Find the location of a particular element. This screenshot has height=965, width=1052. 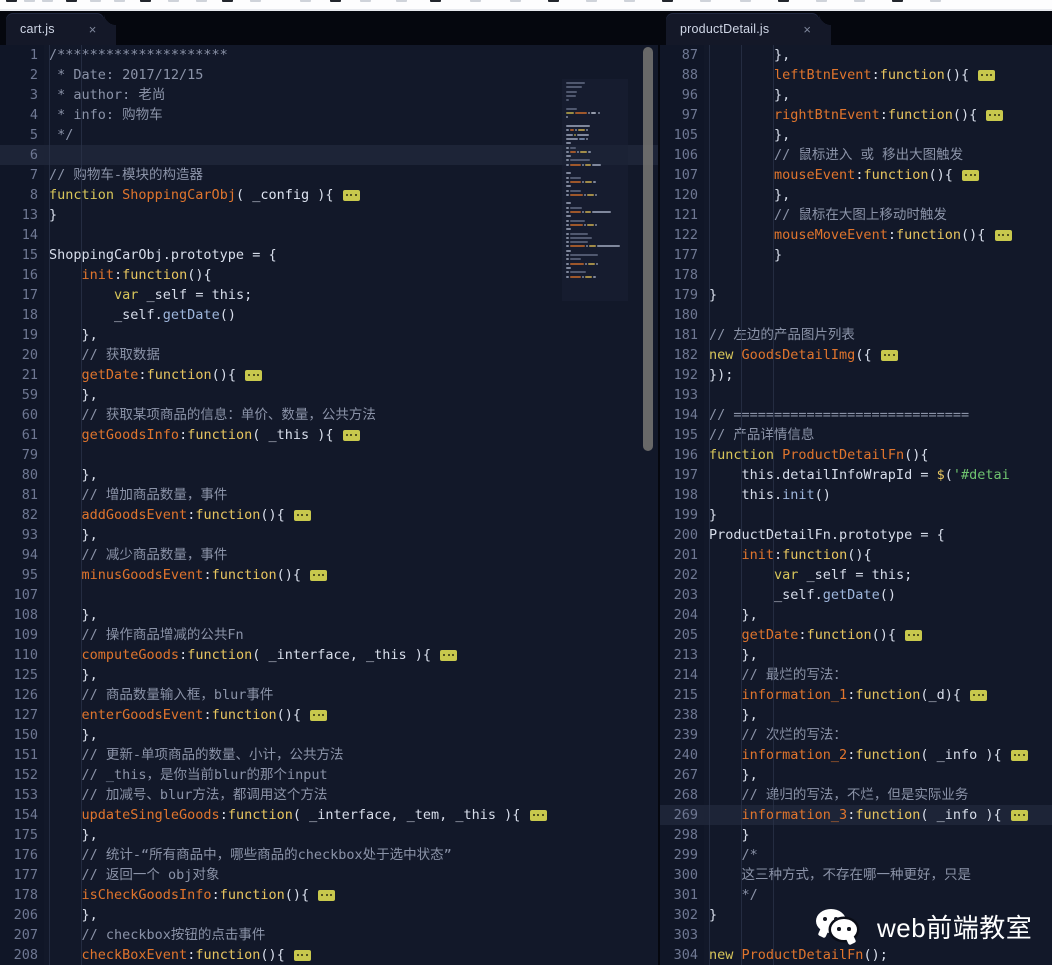

code-line: 203 _self.getDate() is located at coordinates (856, 595).